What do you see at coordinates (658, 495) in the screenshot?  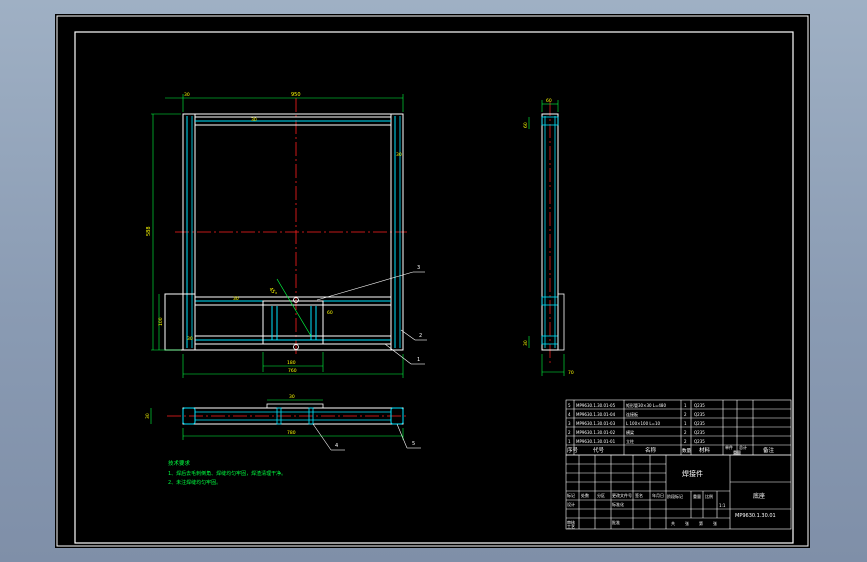 I see `field-date: 年月日` at bounding box center [658, 495].